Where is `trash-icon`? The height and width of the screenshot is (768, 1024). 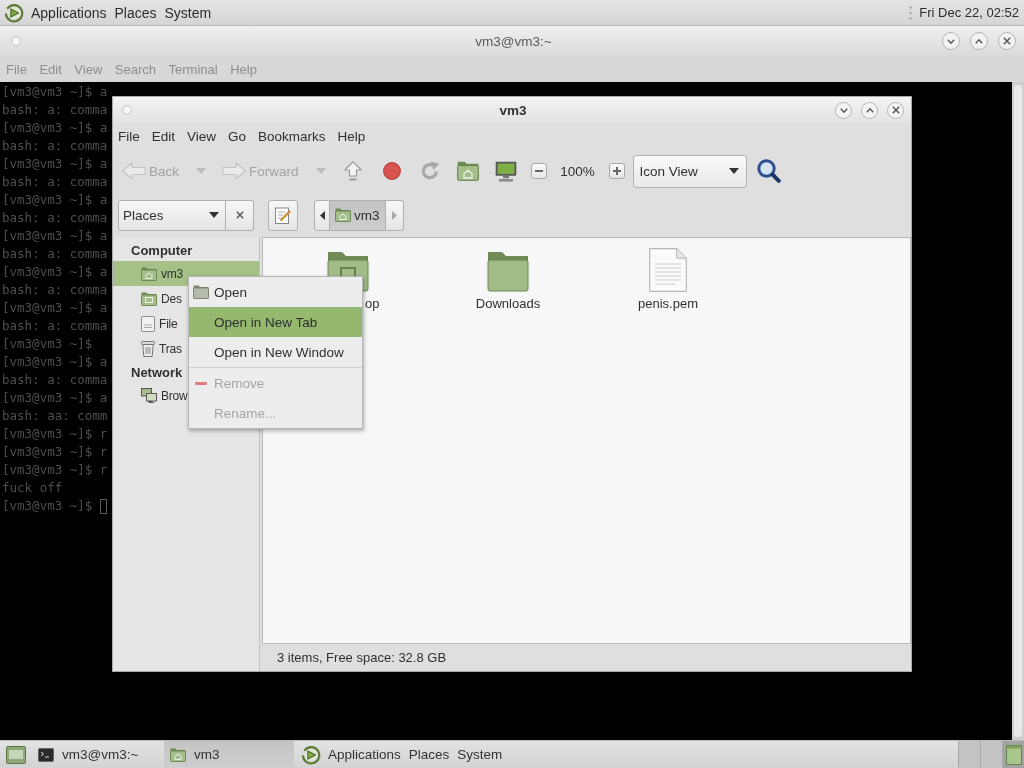
trash-icon is located at coordinates (148, 348).